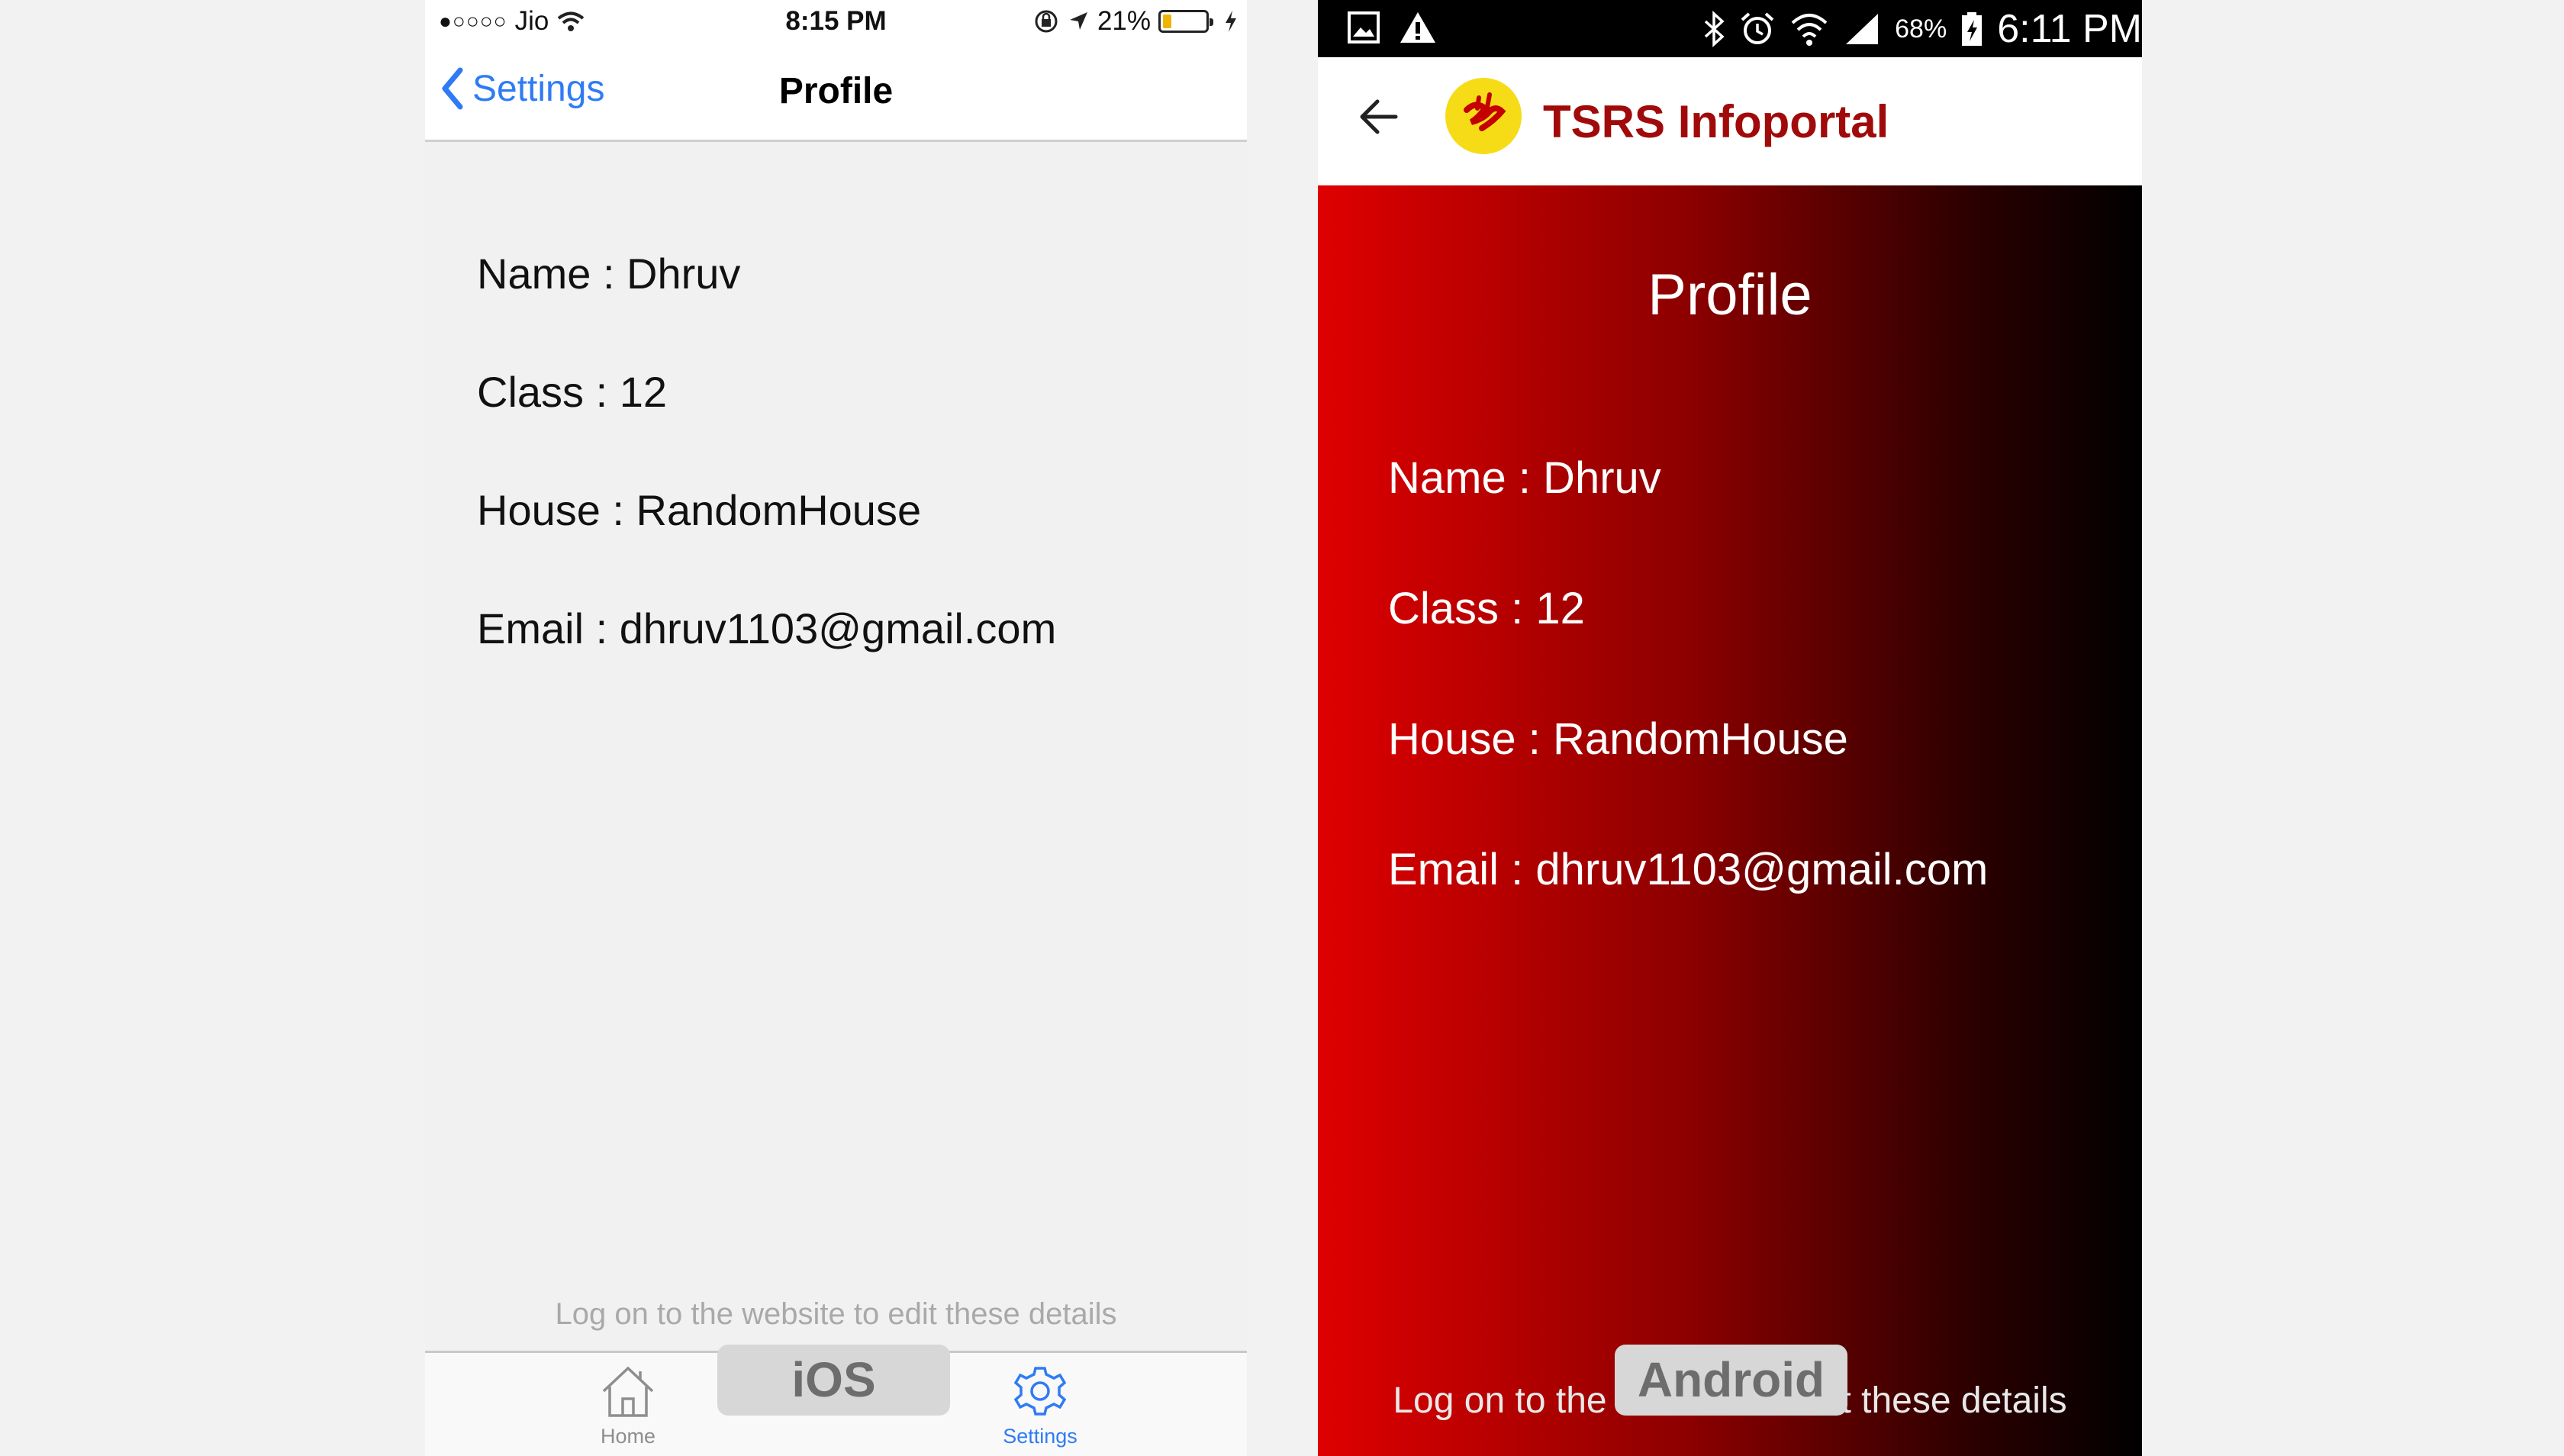 The image size is (2564, 1456). Describe the element at coordinates (2069, 29) in the screenshot. I see `status-time: 6:11 PM` at that location.